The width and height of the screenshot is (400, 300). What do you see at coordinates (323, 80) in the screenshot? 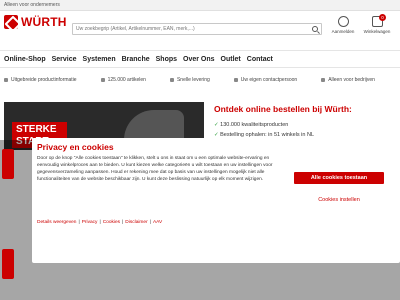
I see `building-icon` at bounding box center [323, 80].